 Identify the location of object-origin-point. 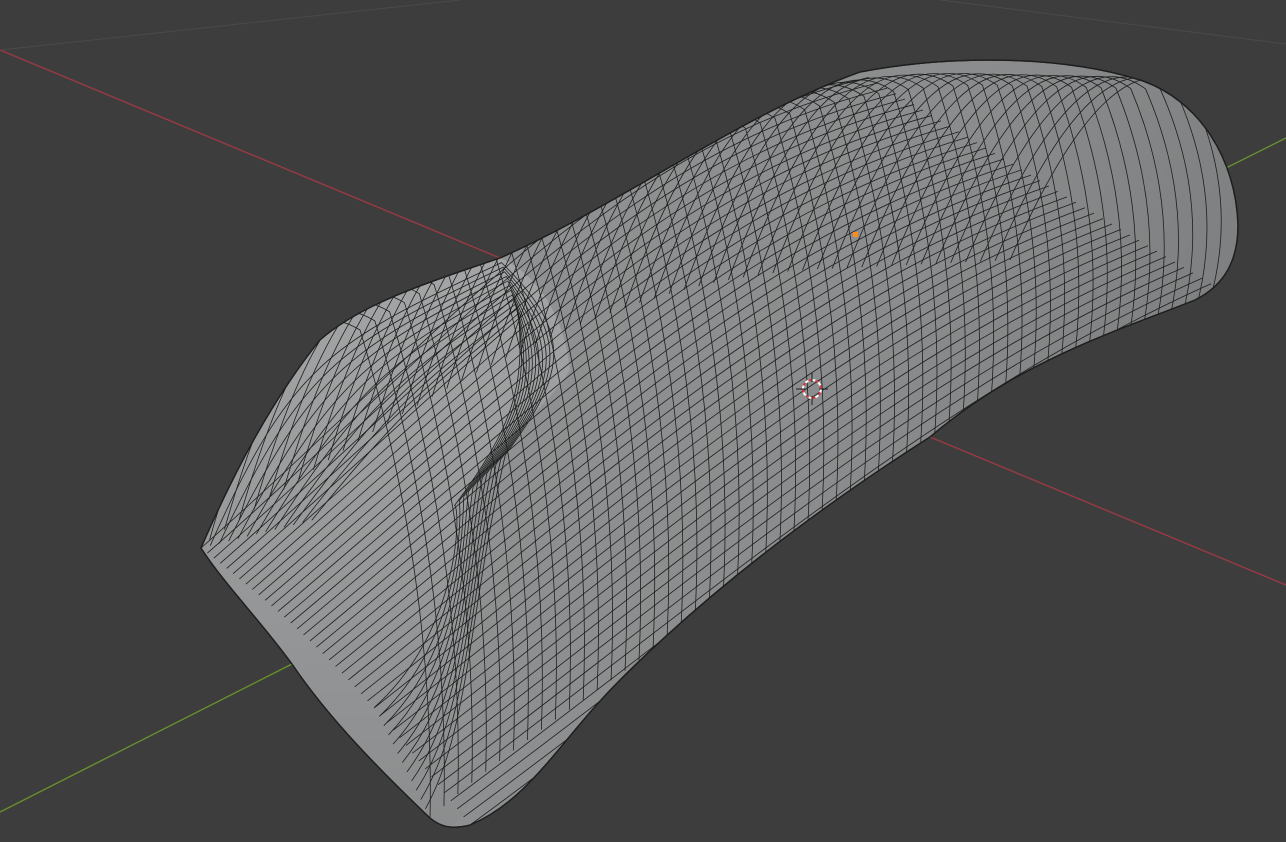
(855, 234).